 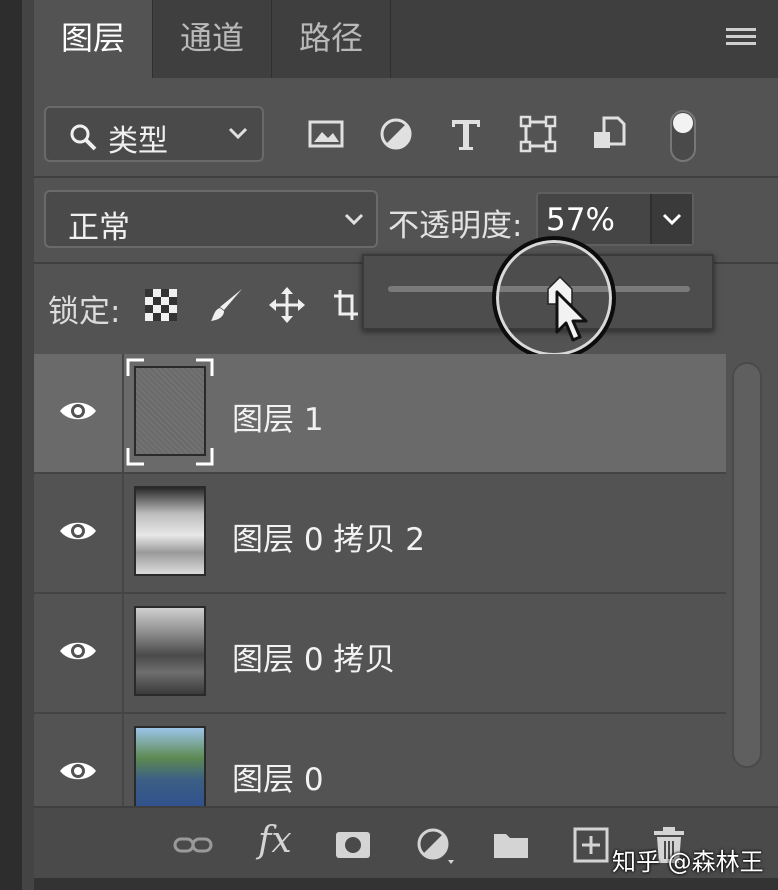 What do you see at coordinates (390, 39) in the screenshot?
I see `tab-divider` at bounding box center [390, 39].